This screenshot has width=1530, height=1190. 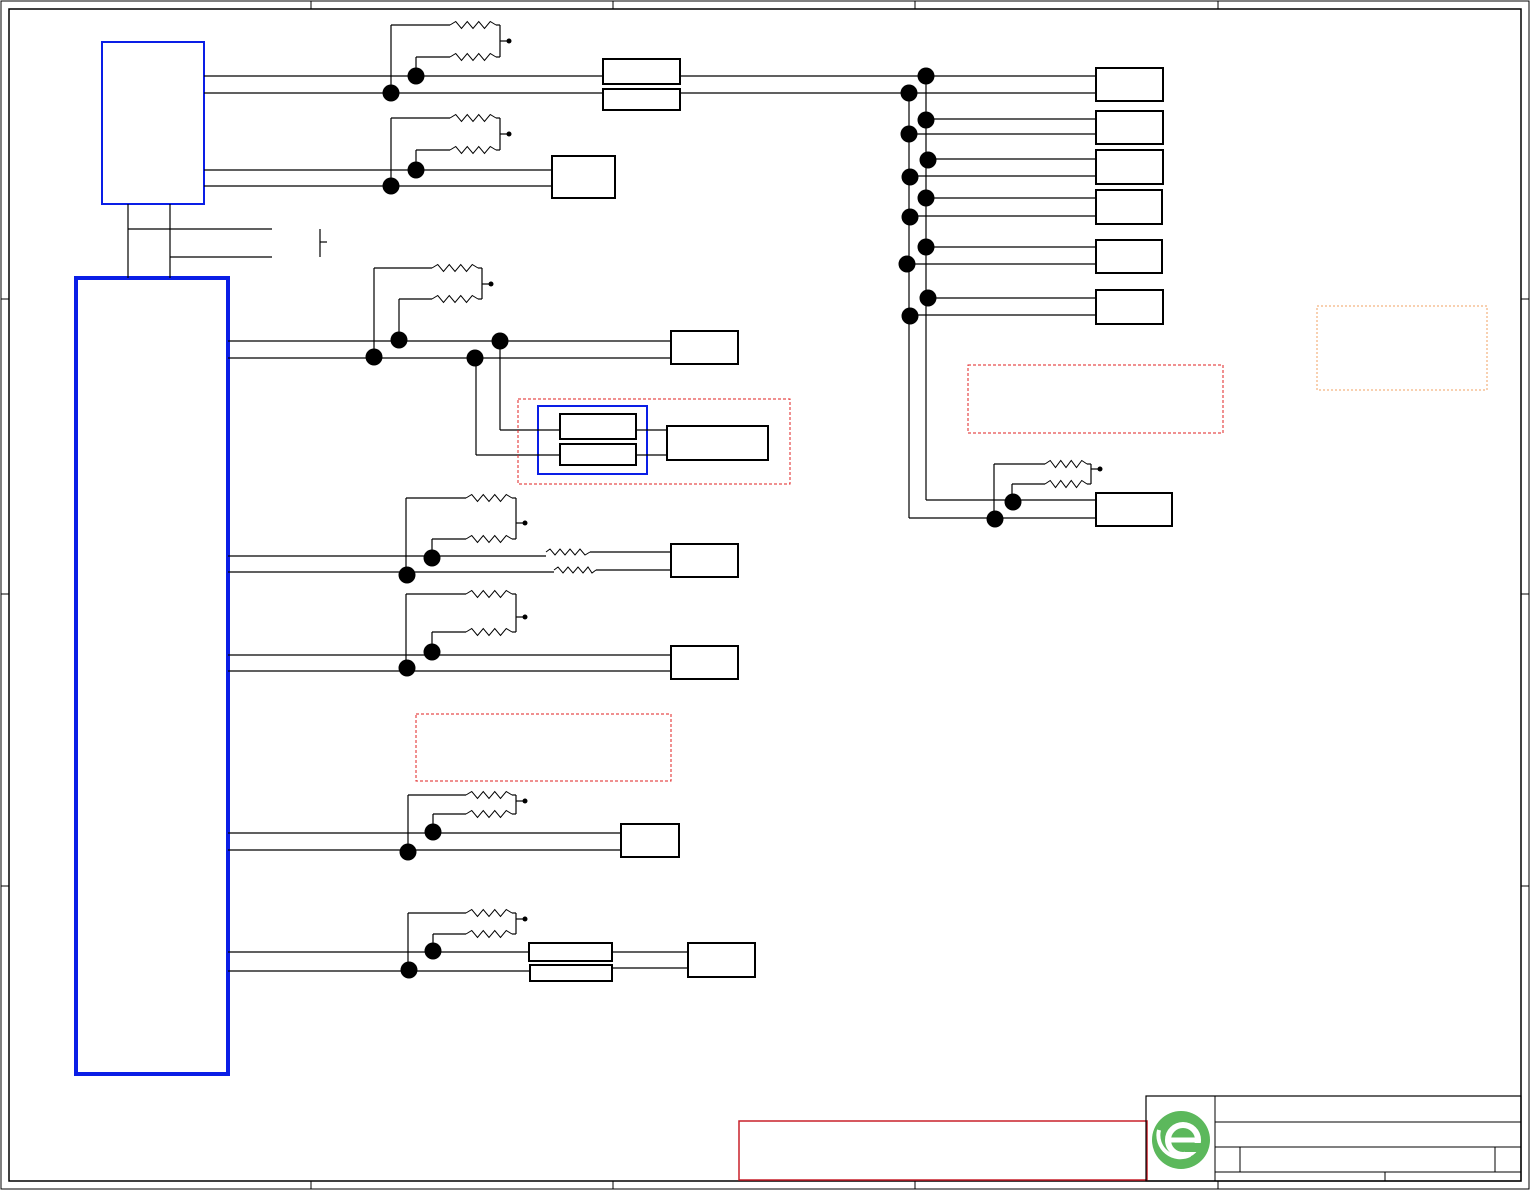 What do you see at coordinates (641, 99) in the screenshot?
I see `series-component-1b` at bounding box center [641, 99].